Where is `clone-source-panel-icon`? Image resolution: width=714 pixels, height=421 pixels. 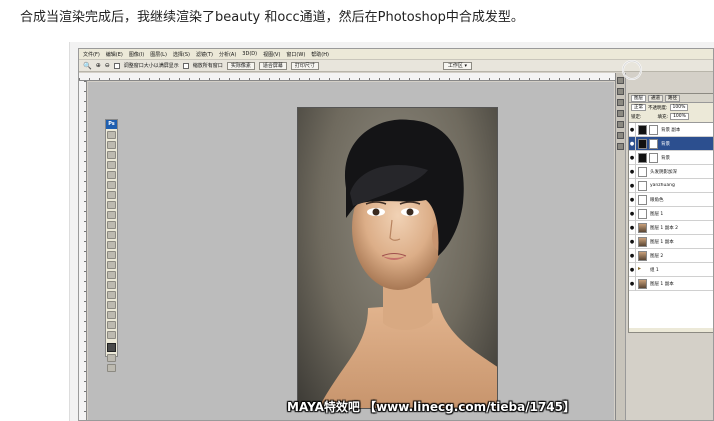
clone-source-panel-icon is located at coordinates (620, 135).